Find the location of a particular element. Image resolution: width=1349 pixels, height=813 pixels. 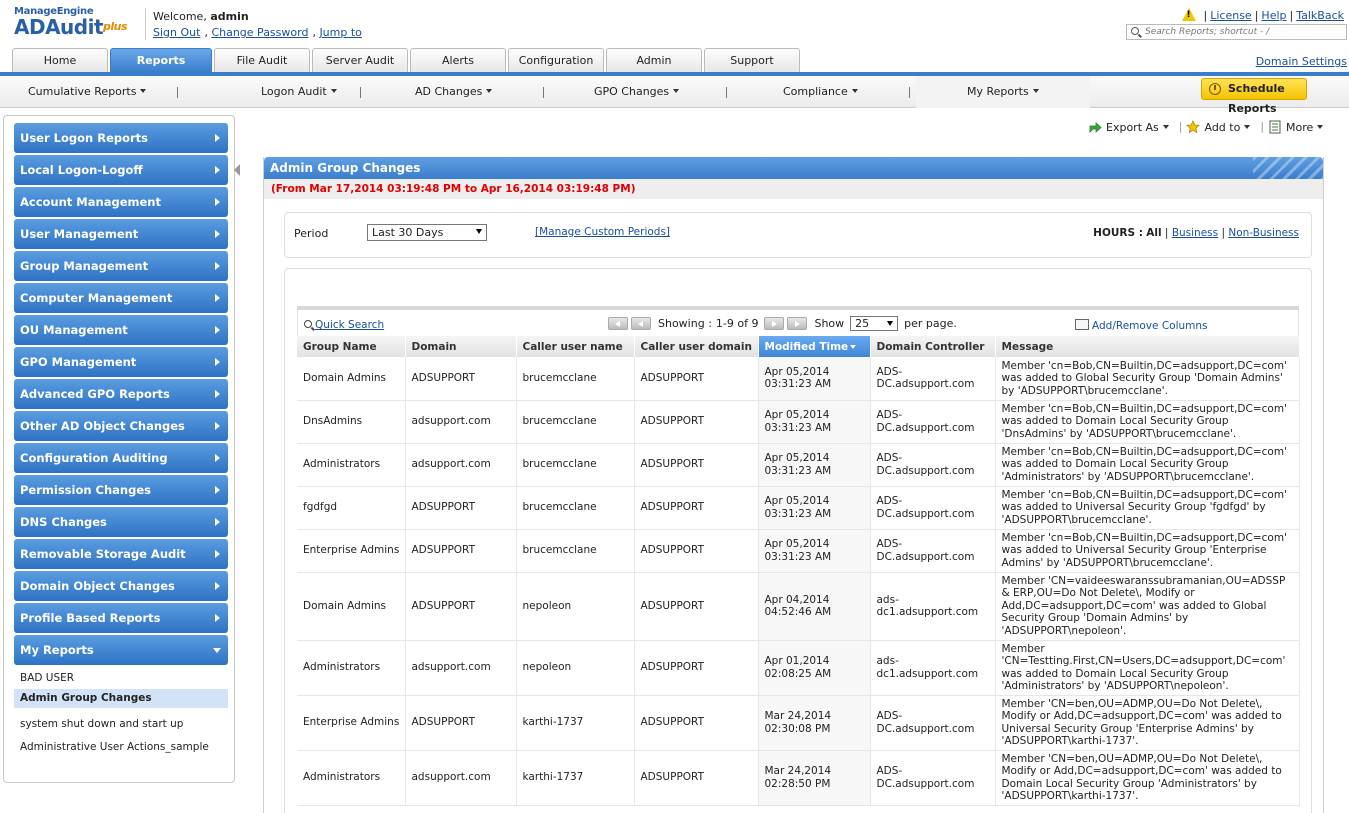

add-to-menu: Add to is located at coordinates (1218, 127).